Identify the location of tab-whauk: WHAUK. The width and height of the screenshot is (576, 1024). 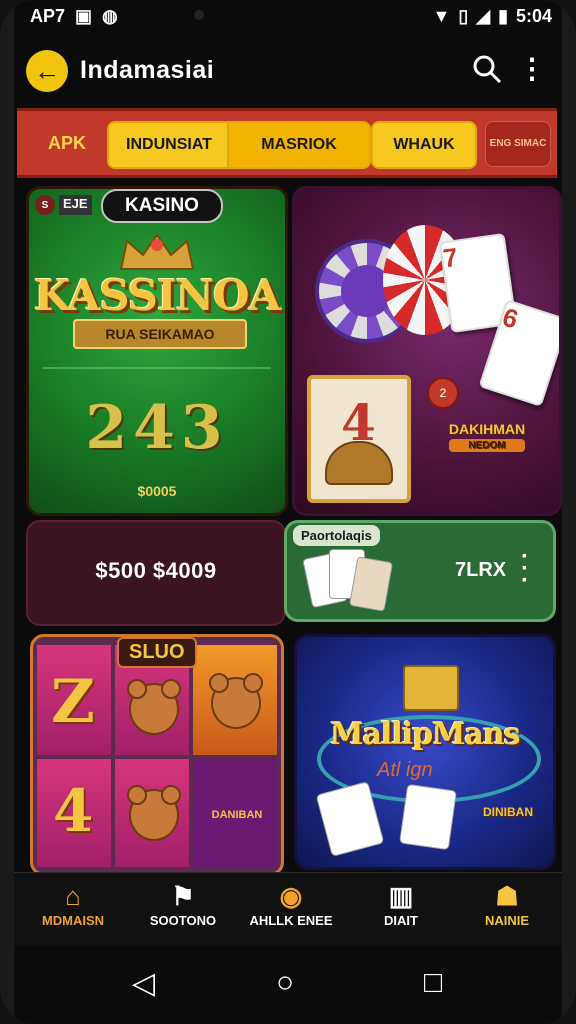
(424, 145).